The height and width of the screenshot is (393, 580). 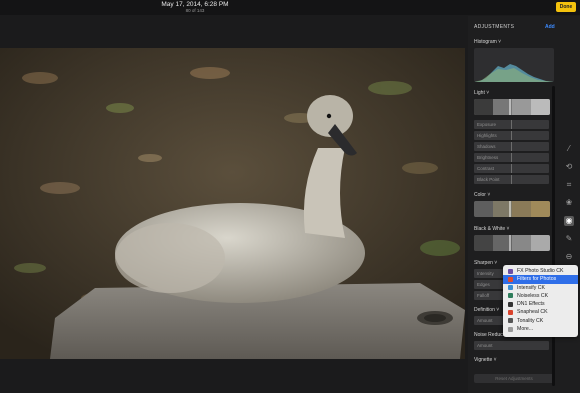 What do you see at coordinates (540, 279) in the screenshot?
I see `menu-item-filters-for-photos: Filters for Photos` at bounding box center [540, 279].